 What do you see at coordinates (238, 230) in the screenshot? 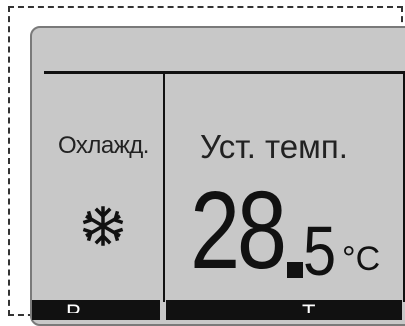
I see `setpoint-whole: 28` at bounding box center [238, 230].